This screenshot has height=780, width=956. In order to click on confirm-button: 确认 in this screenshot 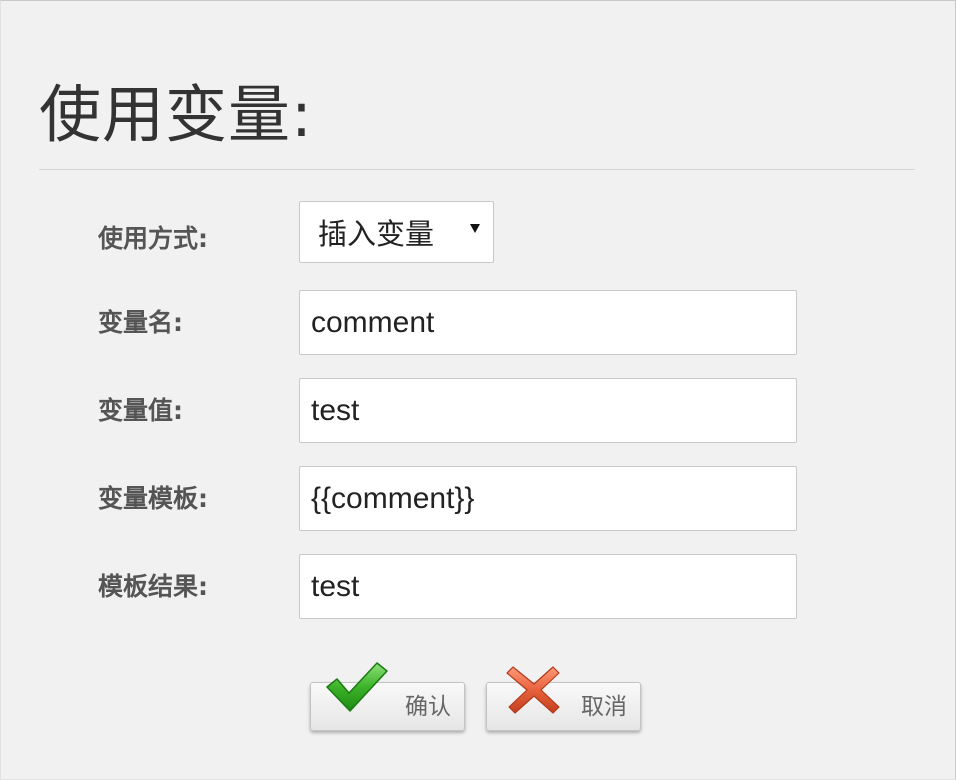, I will do `click(387, 696)`.